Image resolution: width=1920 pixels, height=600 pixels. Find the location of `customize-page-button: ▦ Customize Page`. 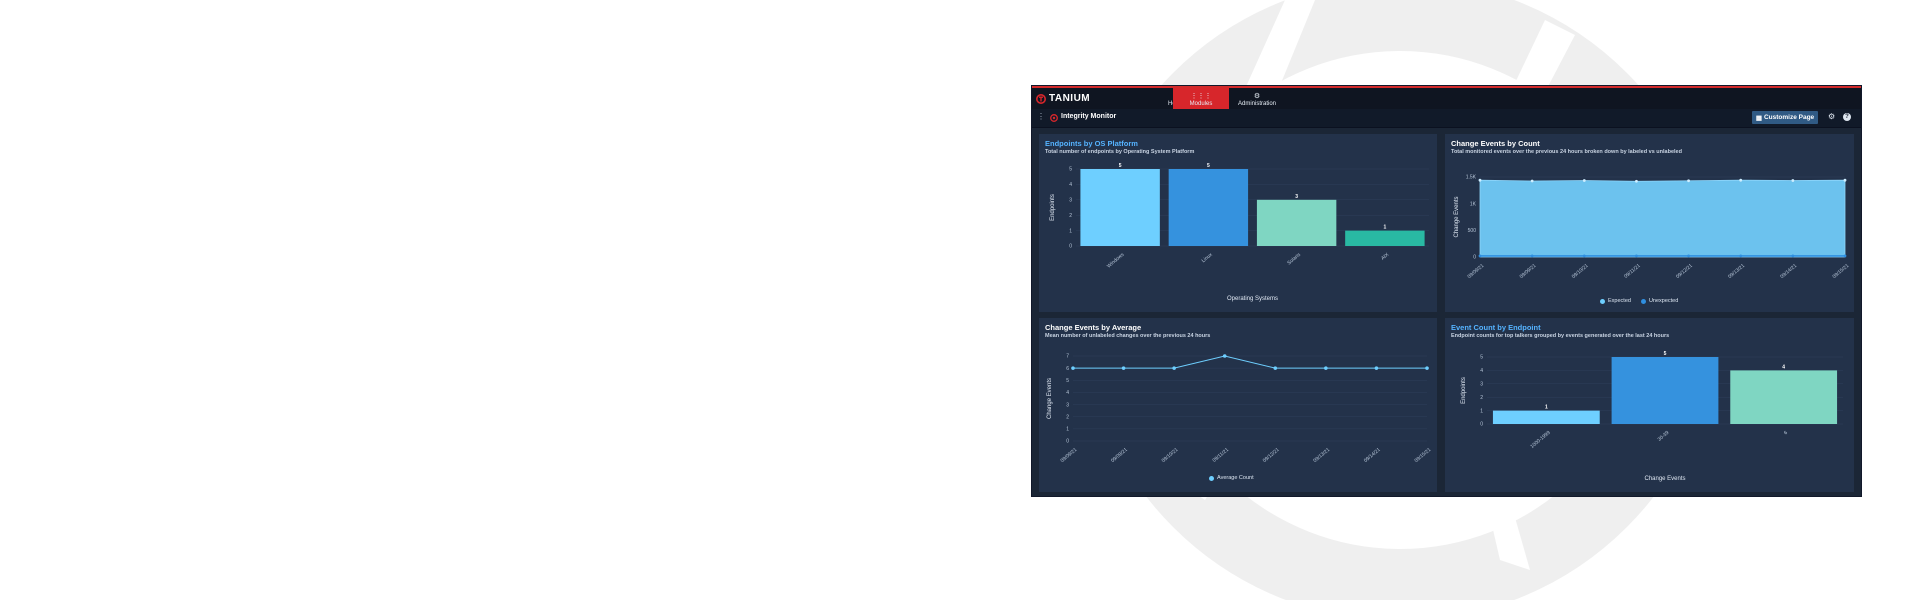

customize-page-button: ▦ Customize Page is located at coordinates (1785, 117).